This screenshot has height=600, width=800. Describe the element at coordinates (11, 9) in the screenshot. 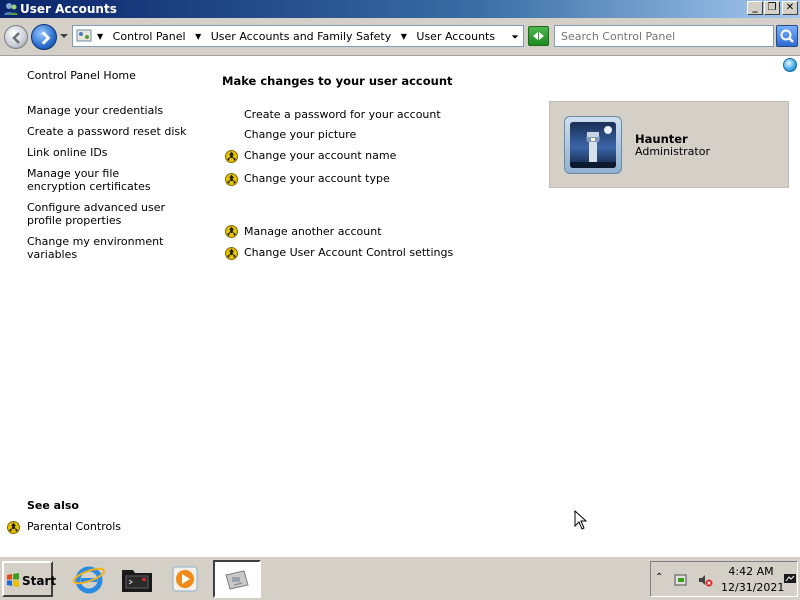

I see `user-accounts-icon` at that location.